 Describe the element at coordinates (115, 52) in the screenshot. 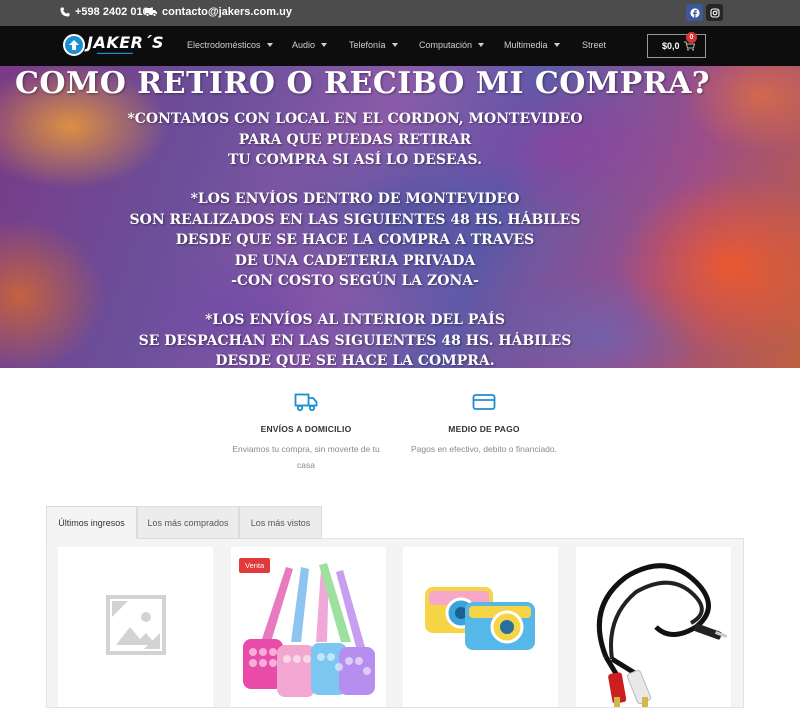

I see `logo-tagline: ▬▬▬▬▬▬▬▬▬` at that location.